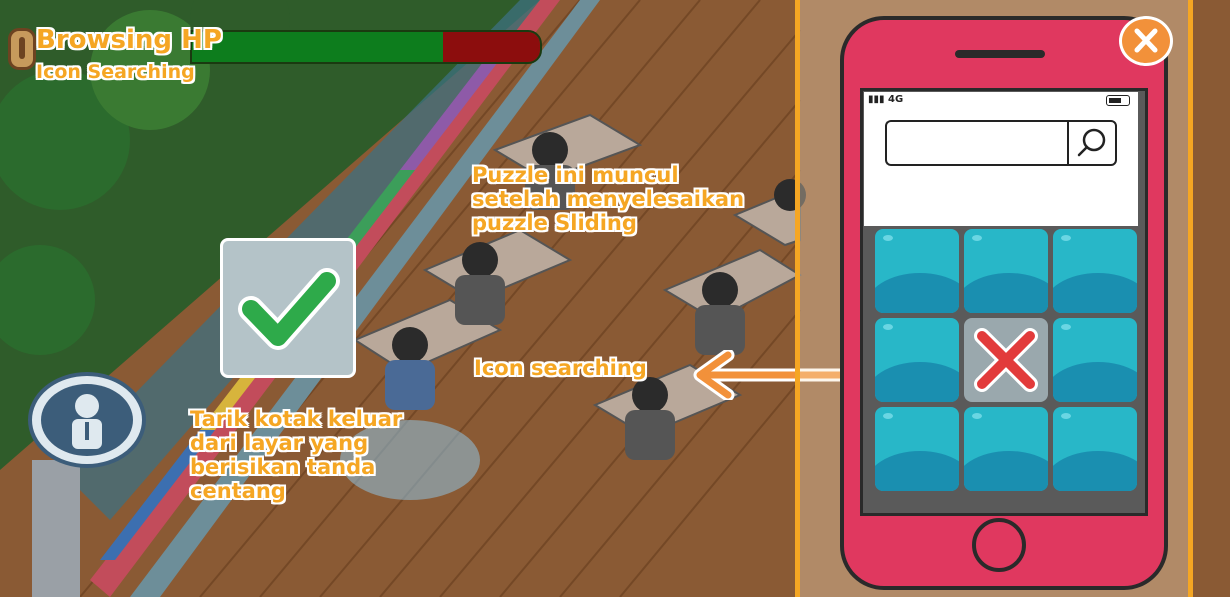  Describe the element at coordinates (283, 467) in the screenshot. I see `note-line: berisikan tanda` at that location.